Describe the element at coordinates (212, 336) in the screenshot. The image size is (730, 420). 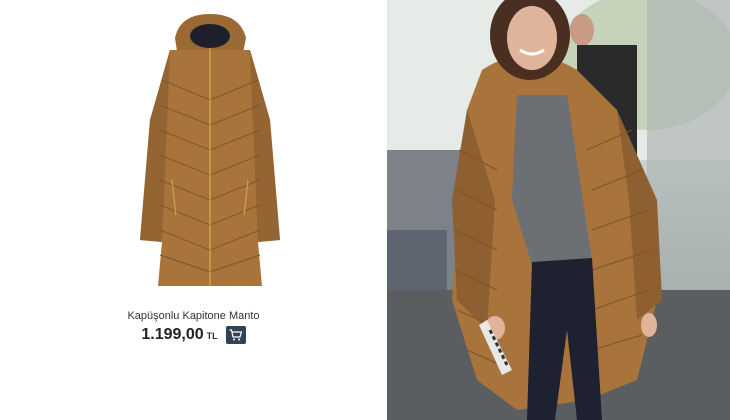
I see `price-currency: TL` at that location.